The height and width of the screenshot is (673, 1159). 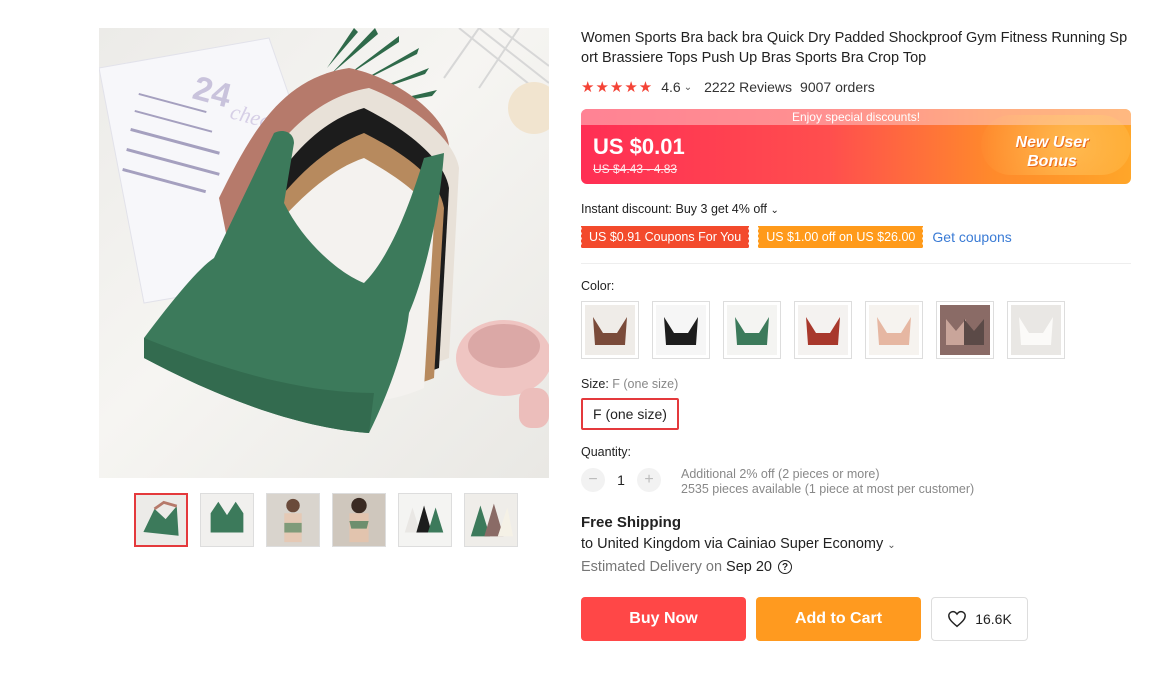 I want to click on thumbnail-strip, so click(x=326, y=520).